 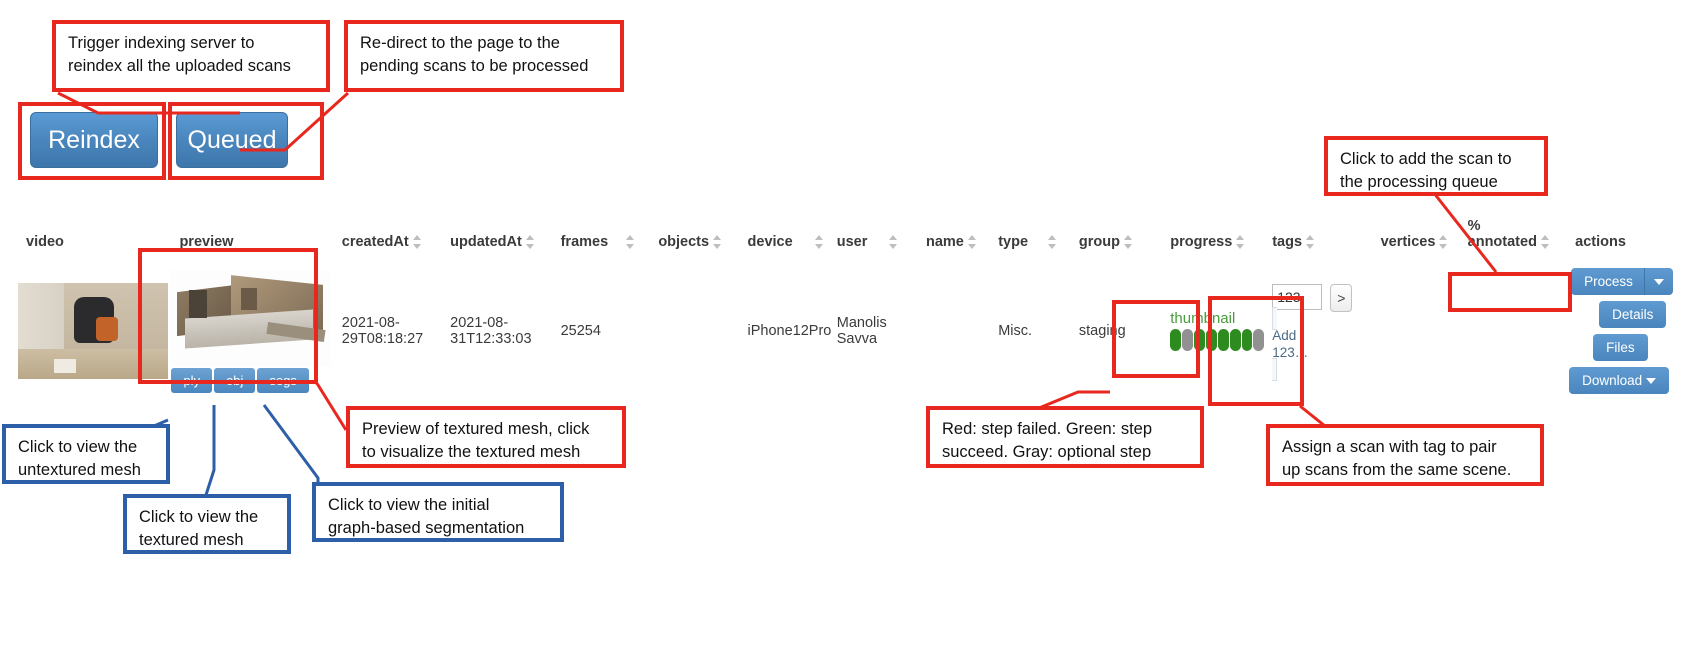 What do you see at coordinates (789, 331) in the screenshot?
I see `cell-device: iPhone12Pro` at bounding box center [789, 331].